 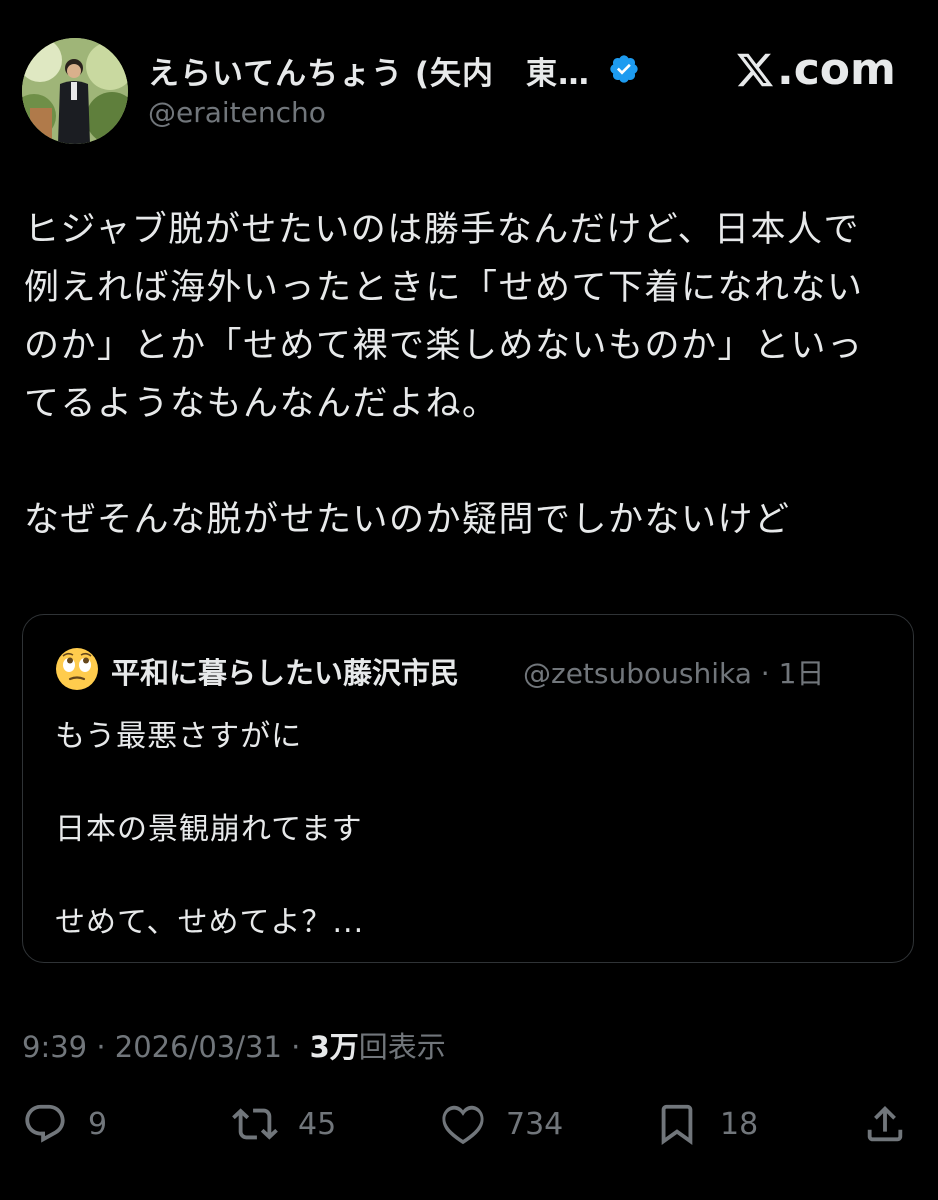 I want to click on verified-badge-icon, so click(x=624, y=69).